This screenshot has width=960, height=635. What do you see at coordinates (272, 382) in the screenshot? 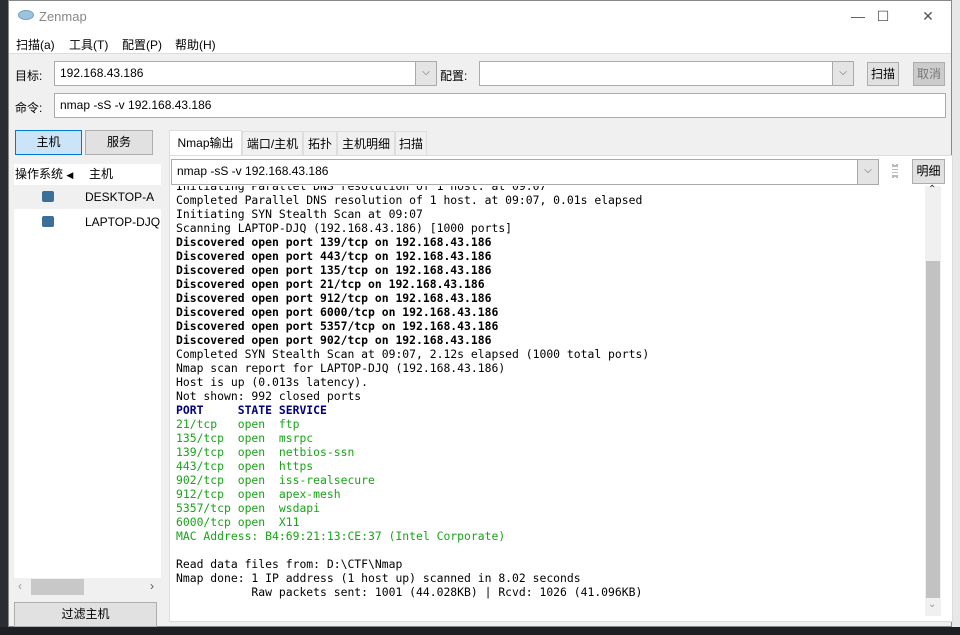
I see `output-line: Host is up (0.013s latency).` at bounding box center [272, 382].